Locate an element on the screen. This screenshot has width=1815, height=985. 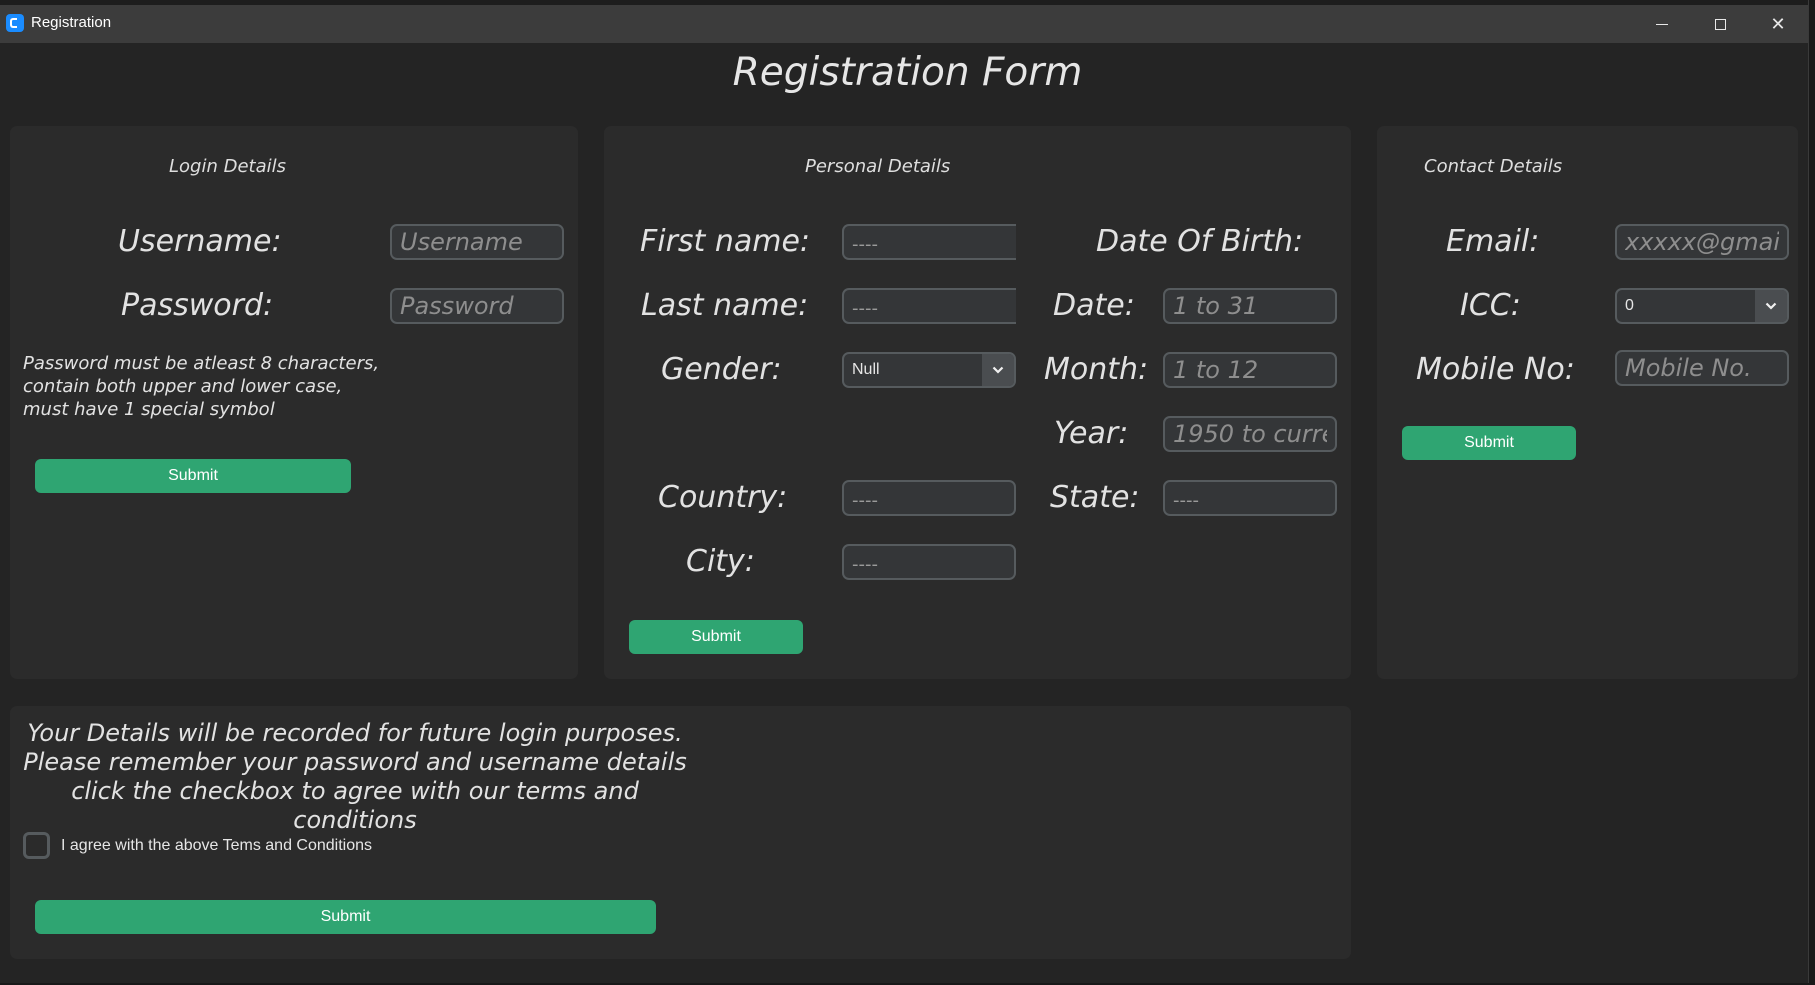
password-rule-line: Password must be atleast 8 characters, is located at coordinates (201, 363).